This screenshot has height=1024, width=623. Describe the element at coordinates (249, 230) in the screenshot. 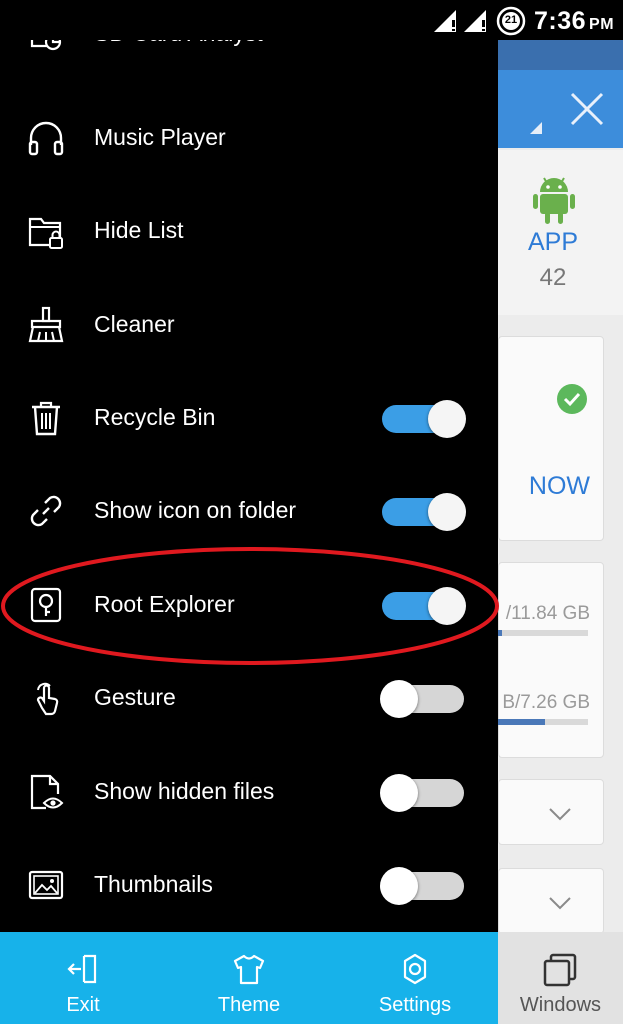

I see `drawer-item-hide-list: Hide List` at that location.